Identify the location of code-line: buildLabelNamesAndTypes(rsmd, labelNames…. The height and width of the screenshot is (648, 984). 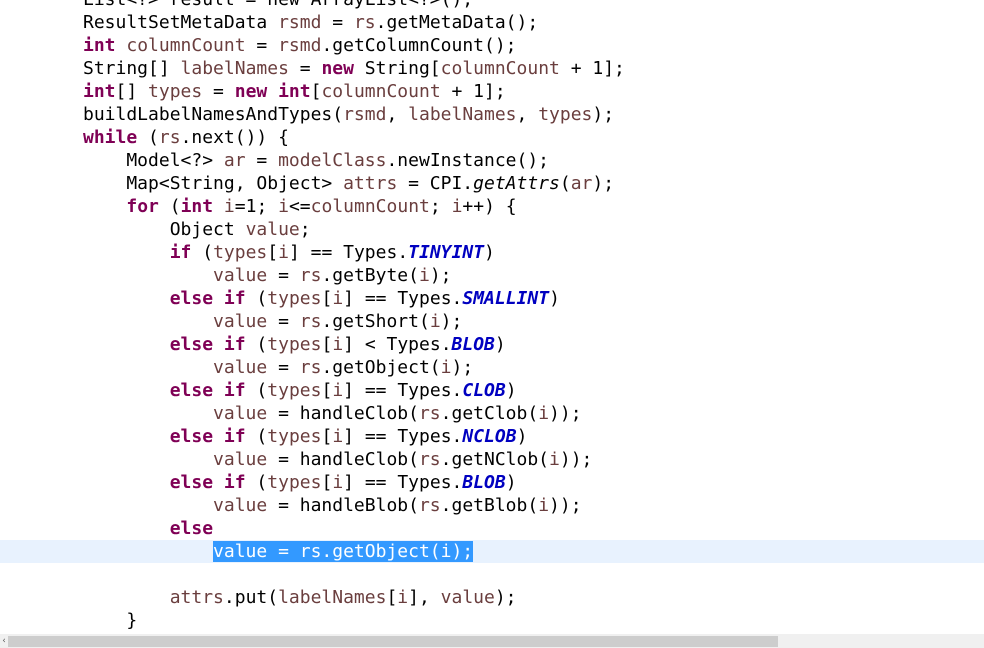
(492, 114).